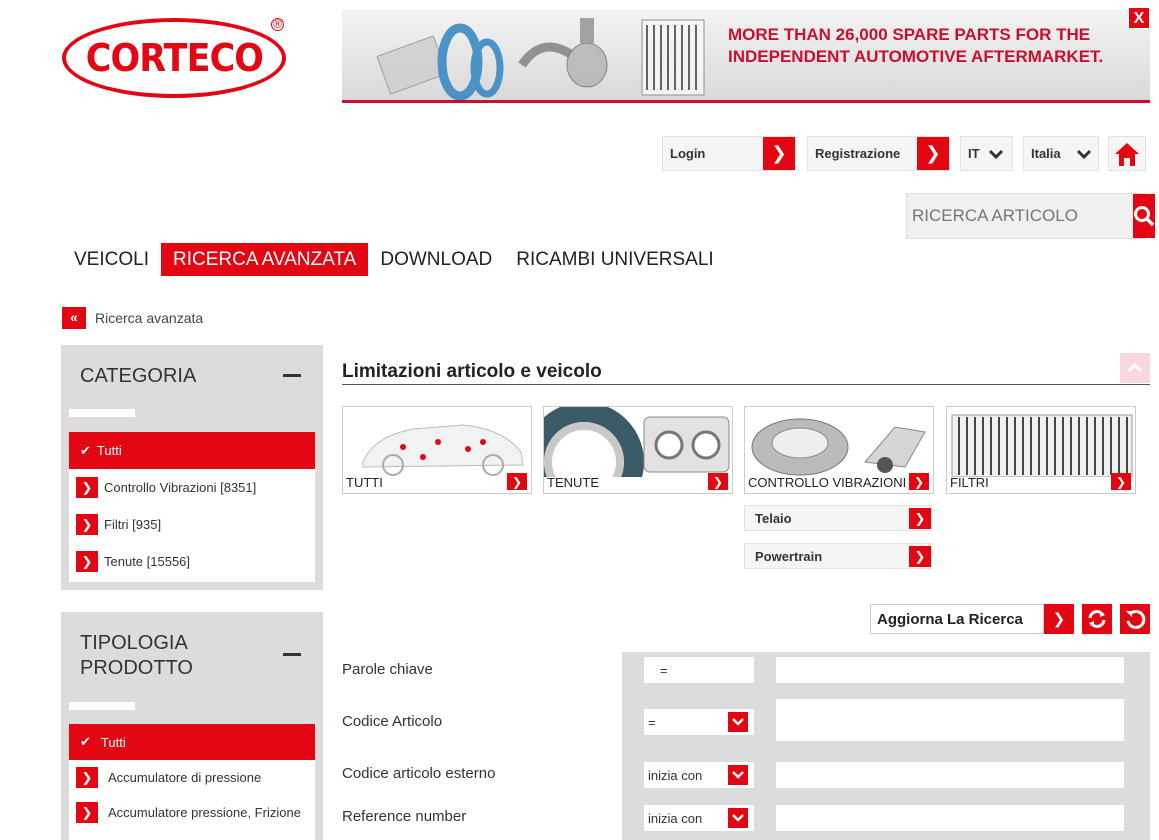  What do you see at coordinates (149, 318) in the screenshot?
I see `breadcrumb-label: Ricerca avanzata` at bounding box center [149, 318].